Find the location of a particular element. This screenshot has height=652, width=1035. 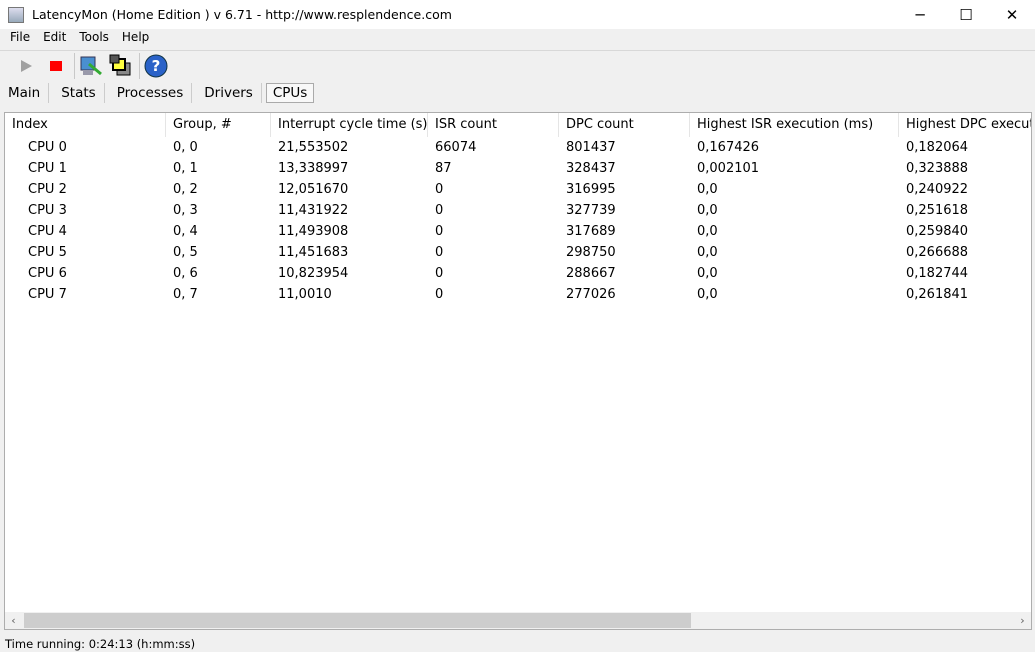

table-cell: 0,240922 is located at coordinates (937, 189).